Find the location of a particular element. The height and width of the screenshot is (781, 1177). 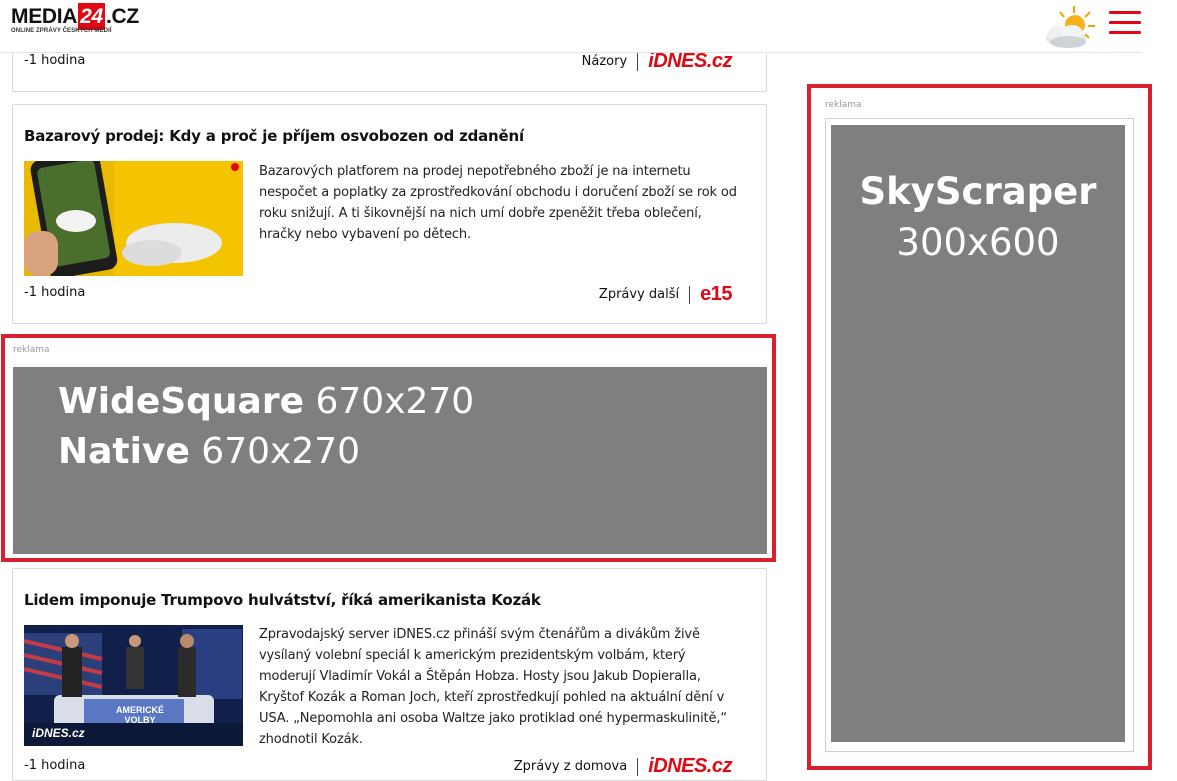

logo-suffix: .CZ is located at coordinates (122, 16).